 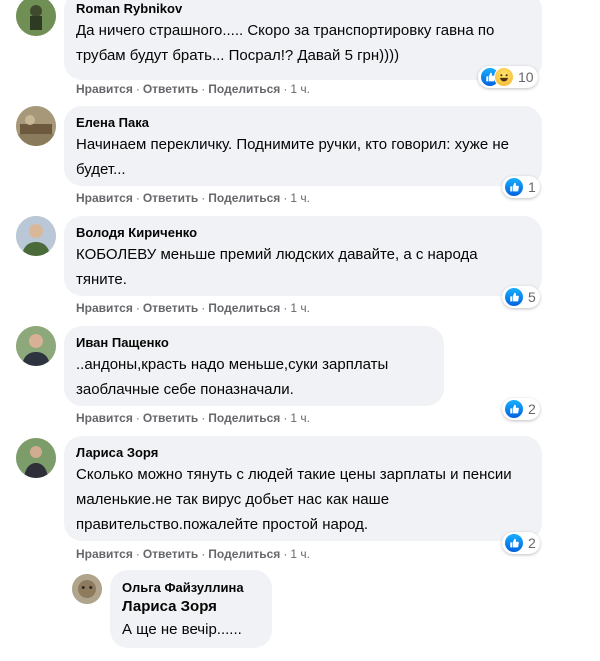 I want to click on reactions-summary: 5, so click(x=521, y=297).